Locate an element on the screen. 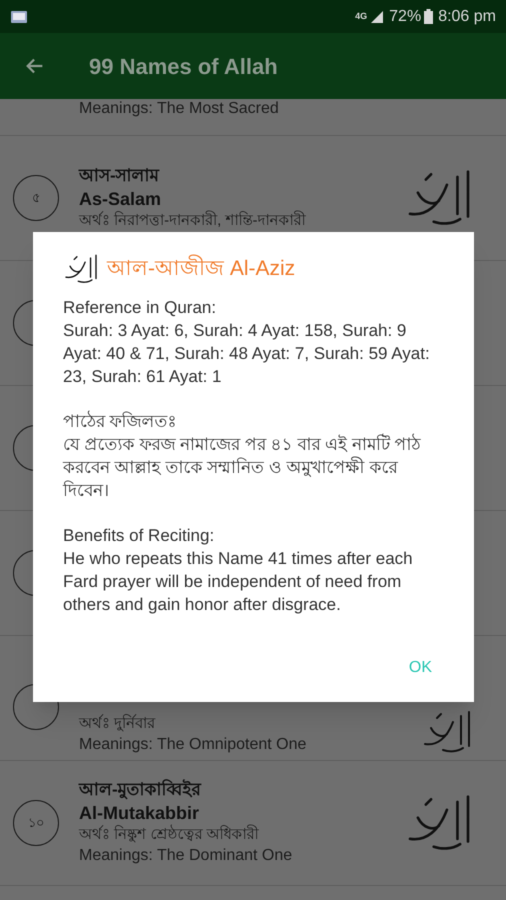 The image size is (506, 900). meaning-english: Meanings: The Most Sacred is located at coordinates (179, 109).